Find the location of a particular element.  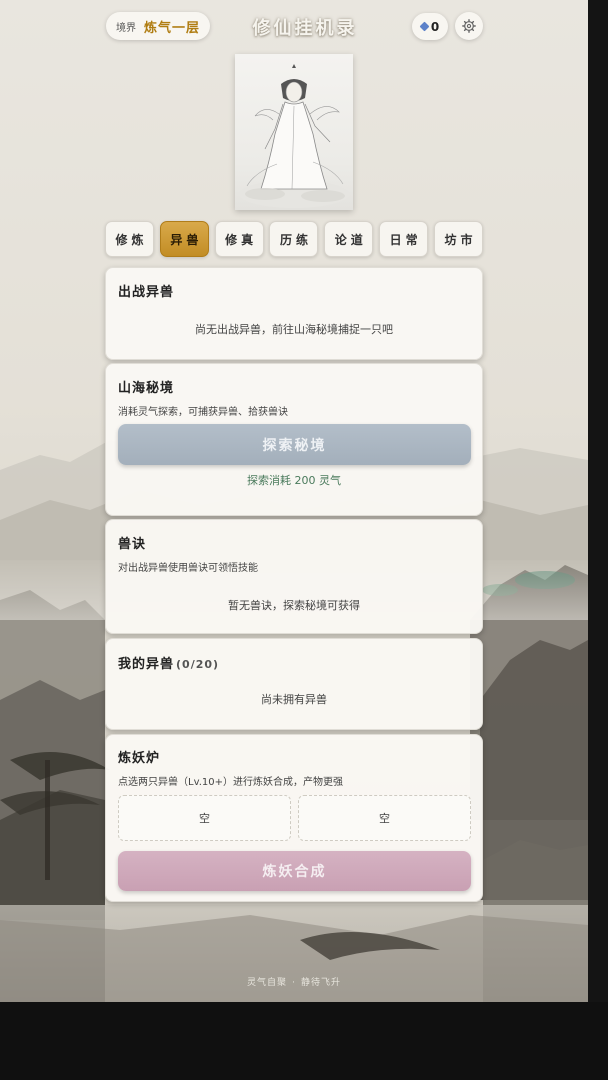

tab-immortal: 修真 is located at coordinates (239, 239).